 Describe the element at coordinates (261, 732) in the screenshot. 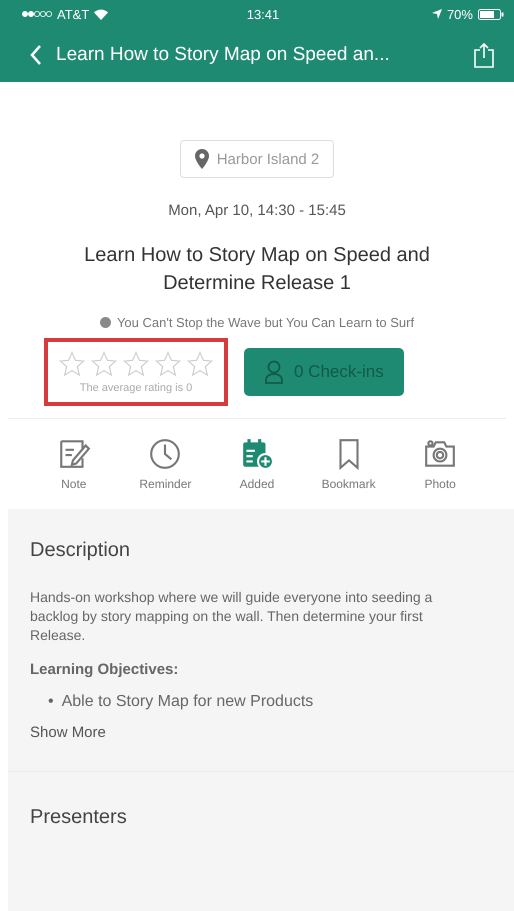

I see `show-more-link: Show More` at that location.